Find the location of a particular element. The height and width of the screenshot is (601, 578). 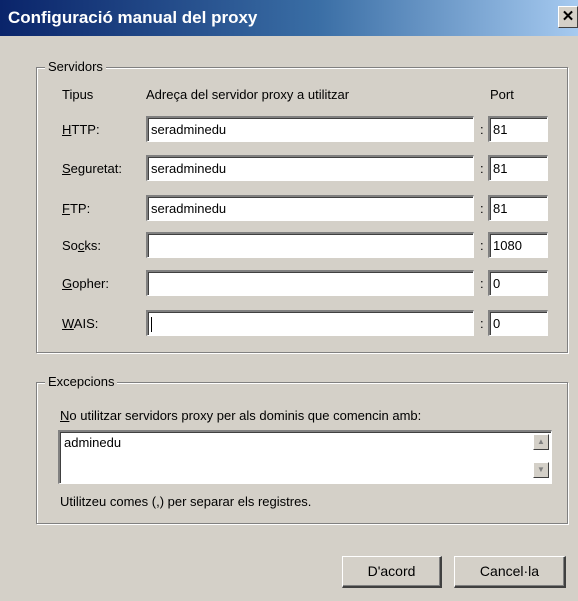

gopher-address-input is located at coordinates (310, 283).